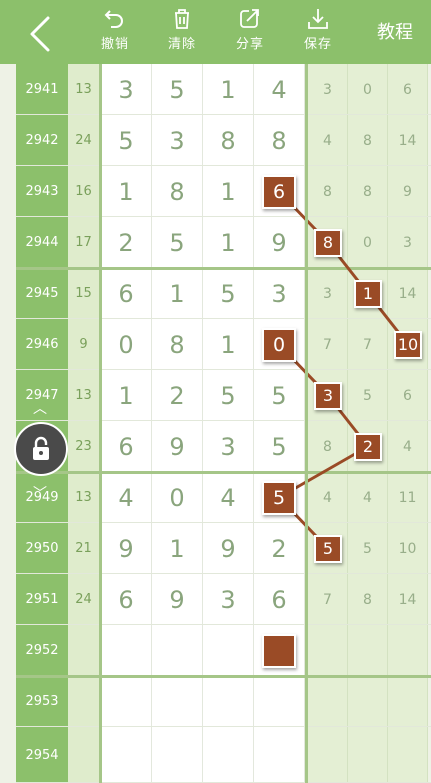  Describe the element at coordinates (328, 242) in the screenshot. I see `highlight-badge: 8` at that location.